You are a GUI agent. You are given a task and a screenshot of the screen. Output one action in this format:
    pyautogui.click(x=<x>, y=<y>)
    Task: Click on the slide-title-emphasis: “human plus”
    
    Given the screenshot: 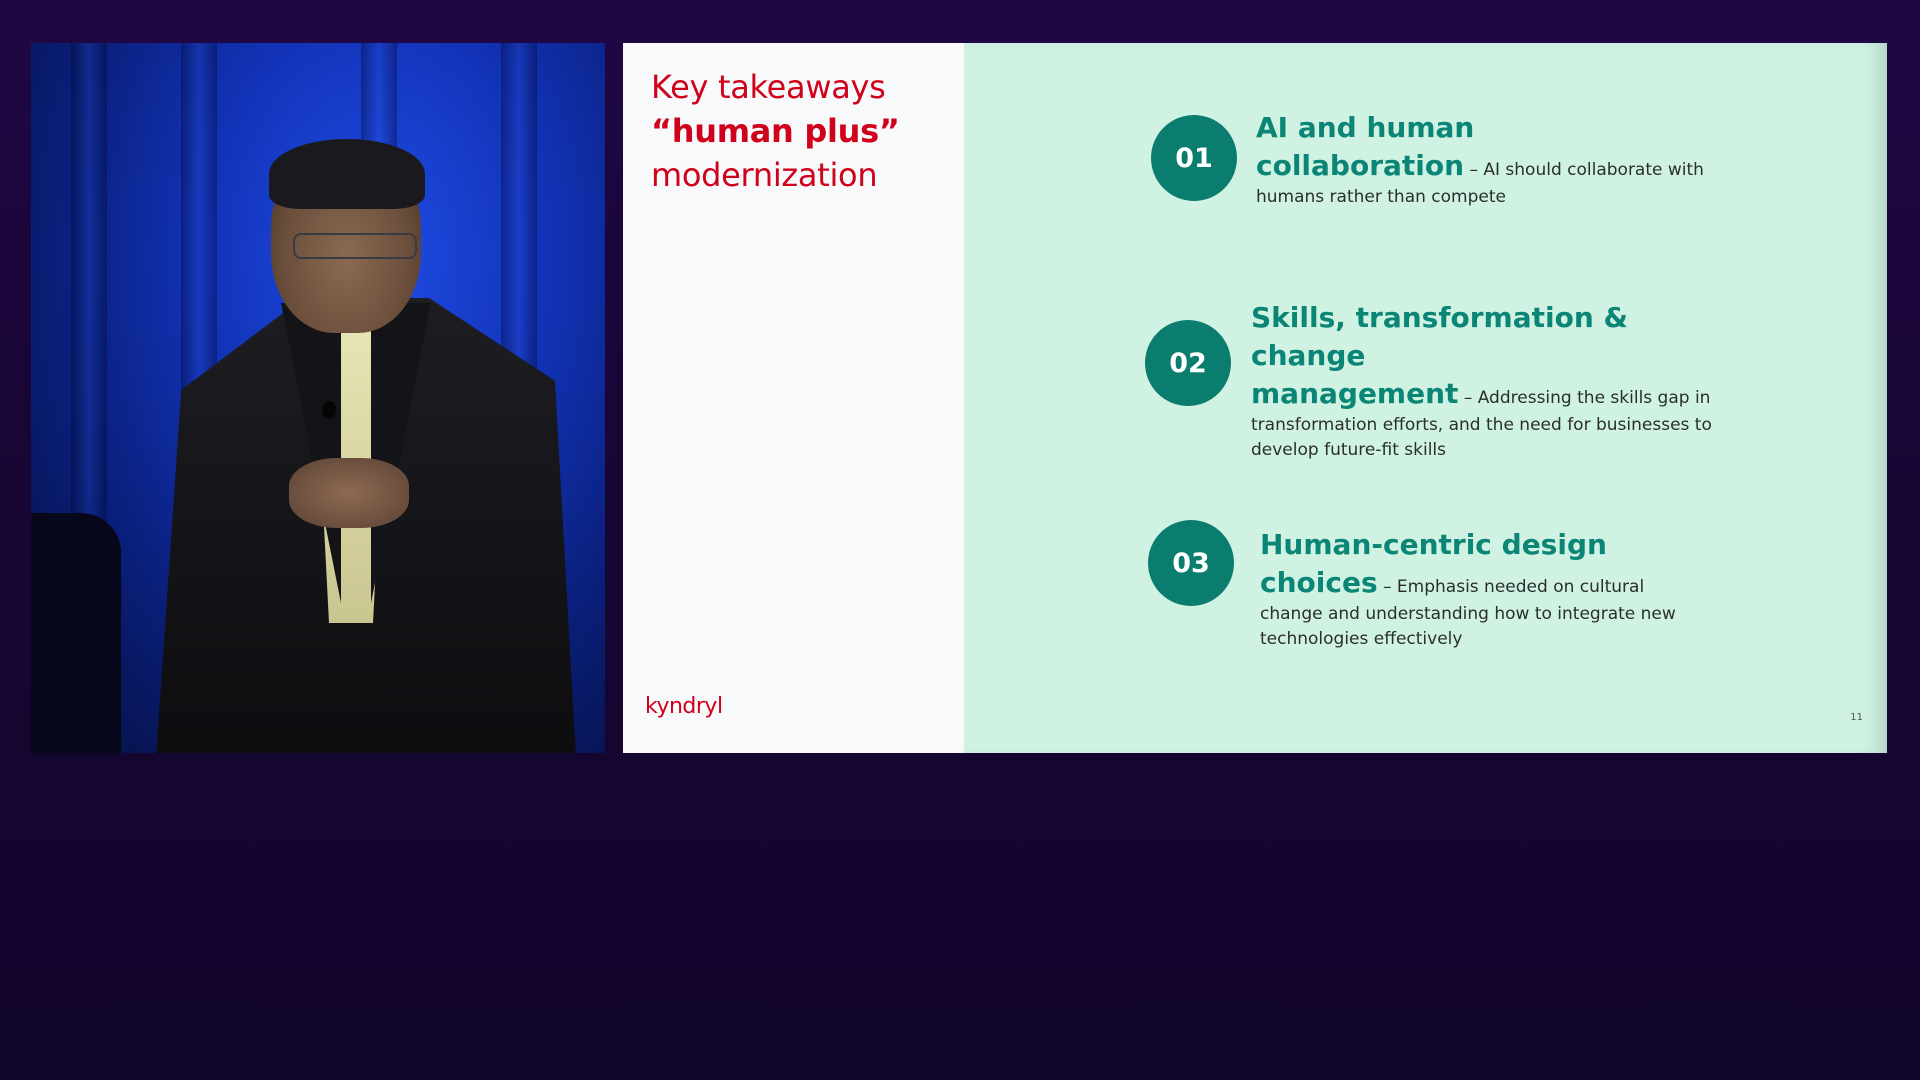 What is the action you would take?
    pyautogui.click(x=775, y=131)
    